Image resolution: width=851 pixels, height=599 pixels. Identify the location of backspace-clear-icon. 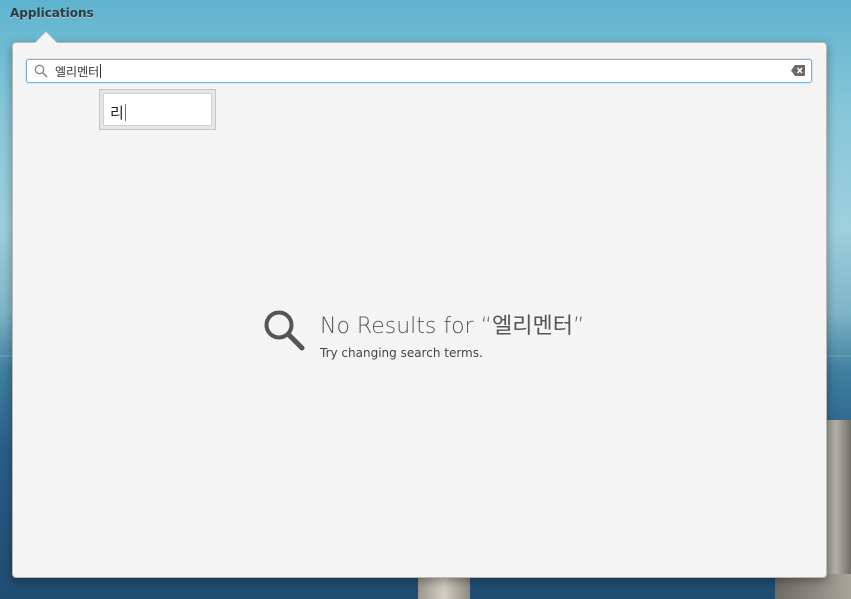
(798, 70).